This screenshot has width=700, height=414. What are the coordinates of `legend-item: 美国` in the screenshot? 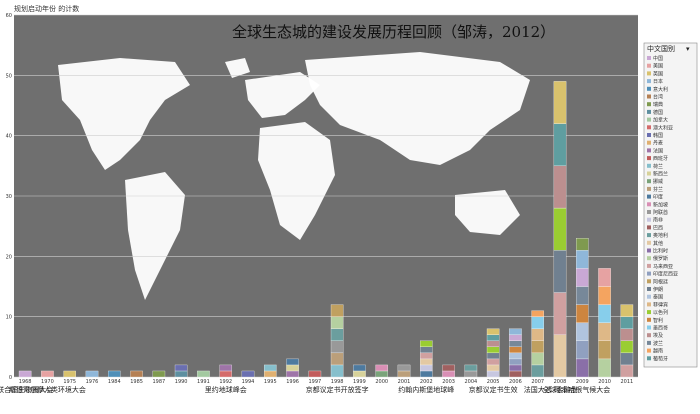 It's located at (658, 66).